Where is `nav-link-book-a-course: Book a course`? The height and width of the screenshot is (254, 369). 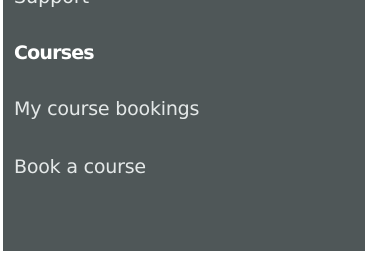
nav-link-book-a-course: Book a course is located at coordinates (80, 167).